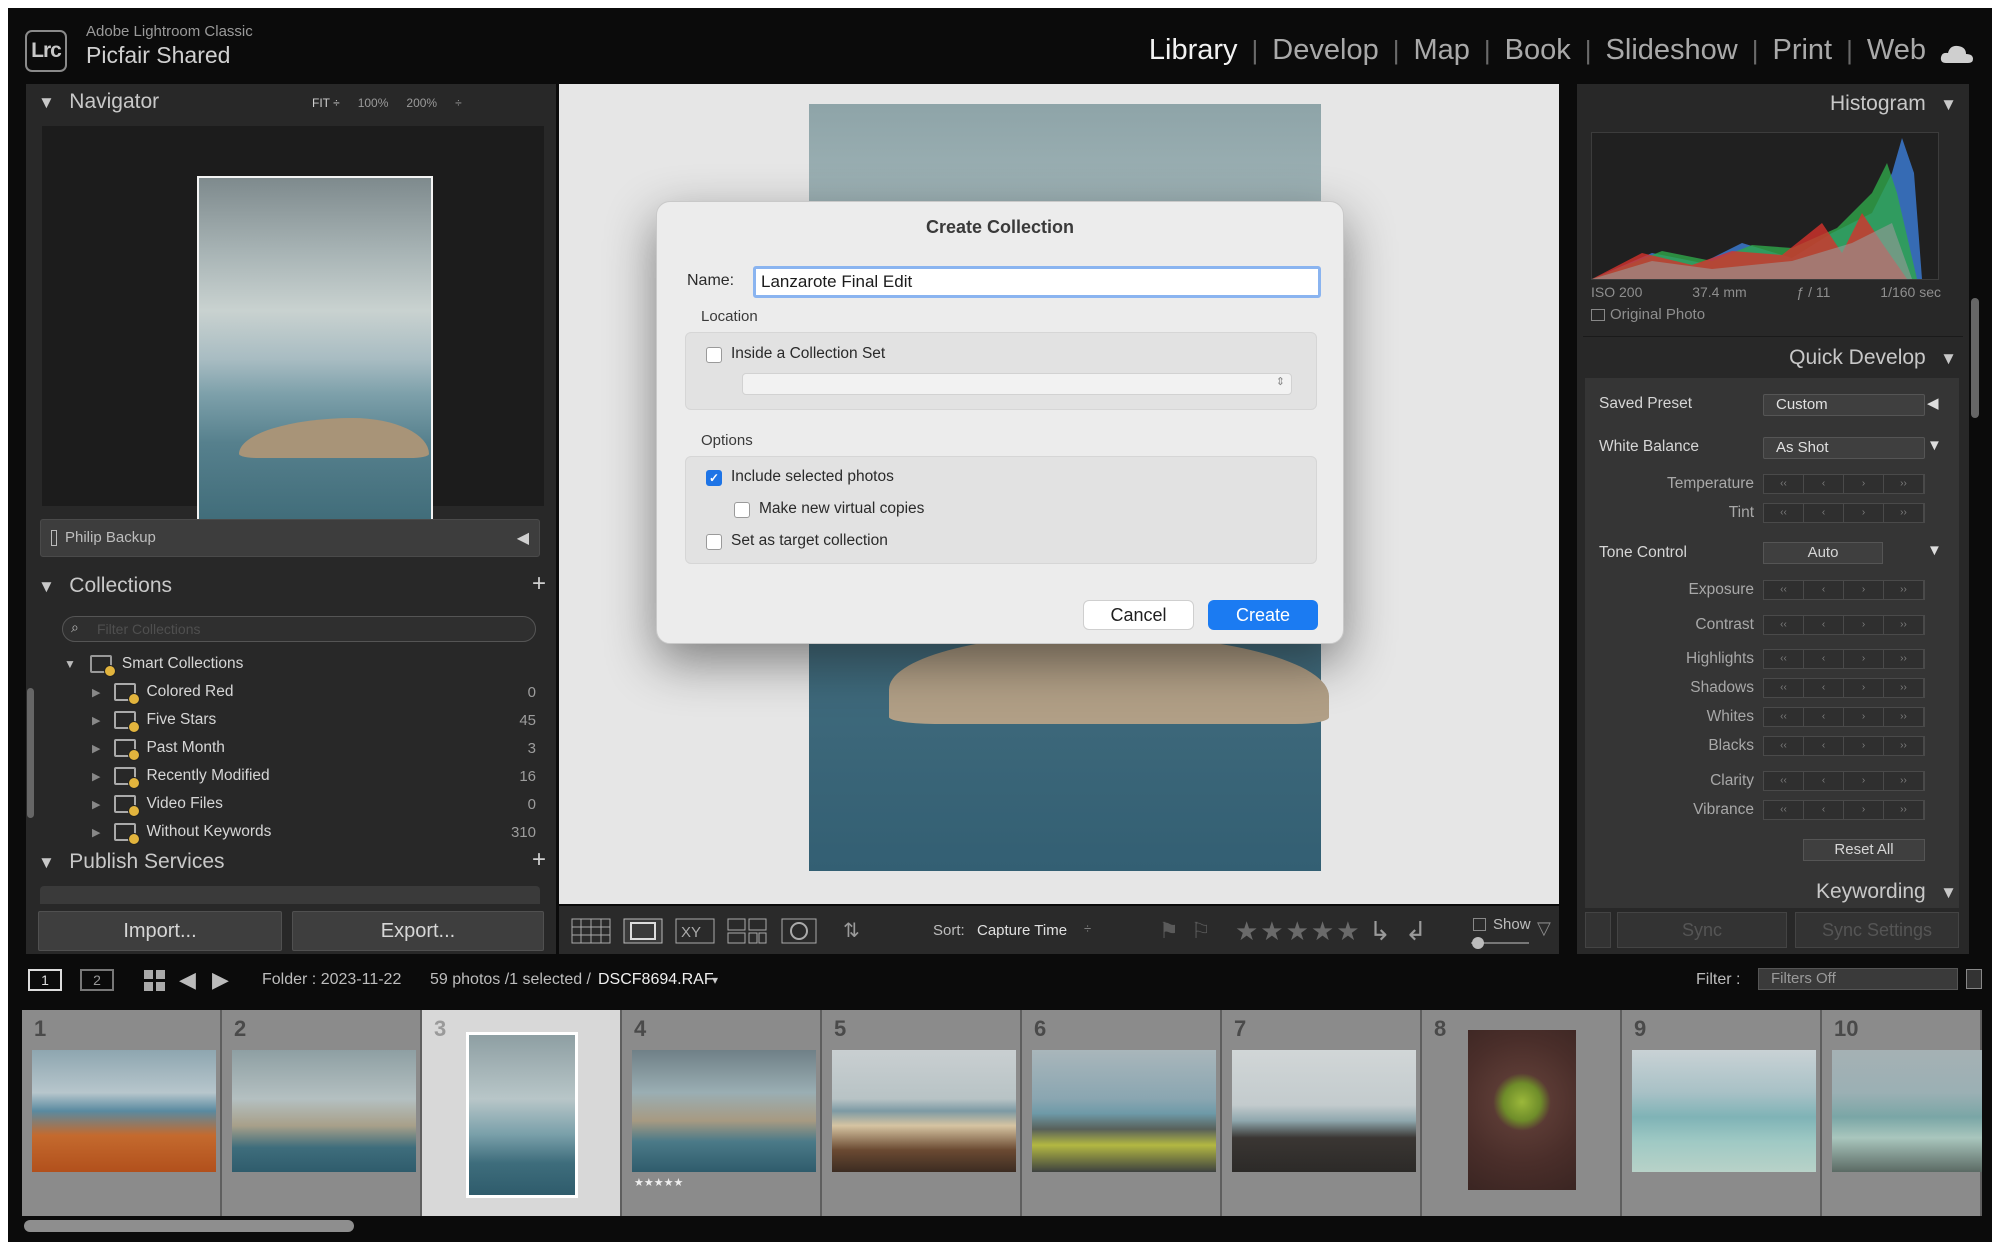 This screenshot has height=1250, width=2000. I want to click on module-book: Book, so click(1538, 50).